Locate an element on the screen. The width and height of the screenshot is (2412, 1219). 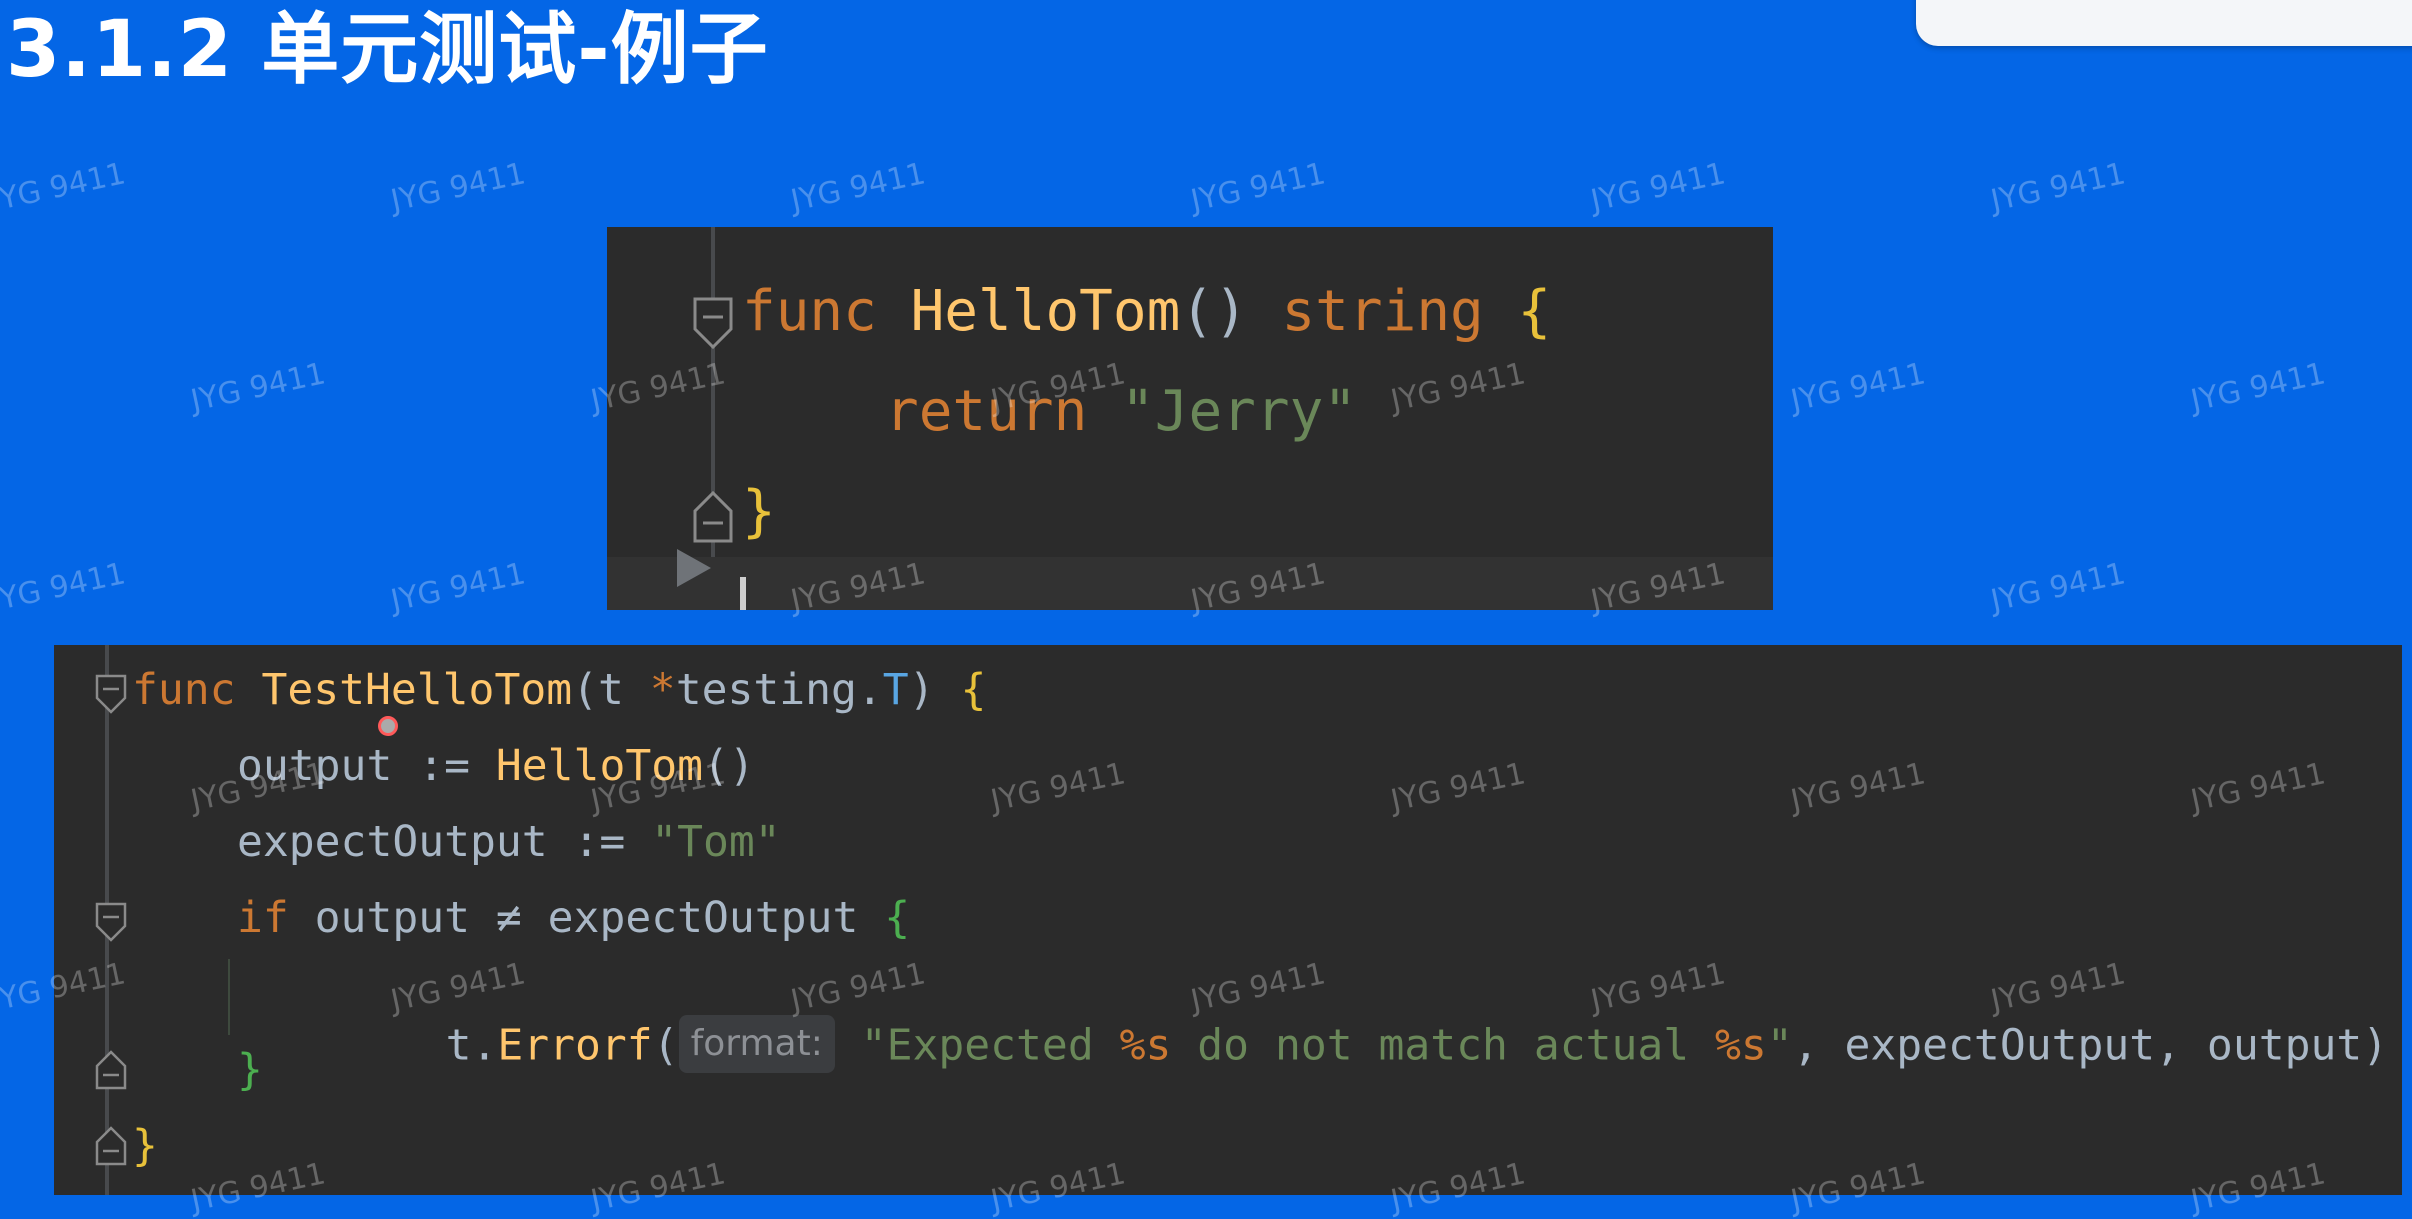
code-line-1: func HelloTom() string { is located at coordinates (1146, 311).